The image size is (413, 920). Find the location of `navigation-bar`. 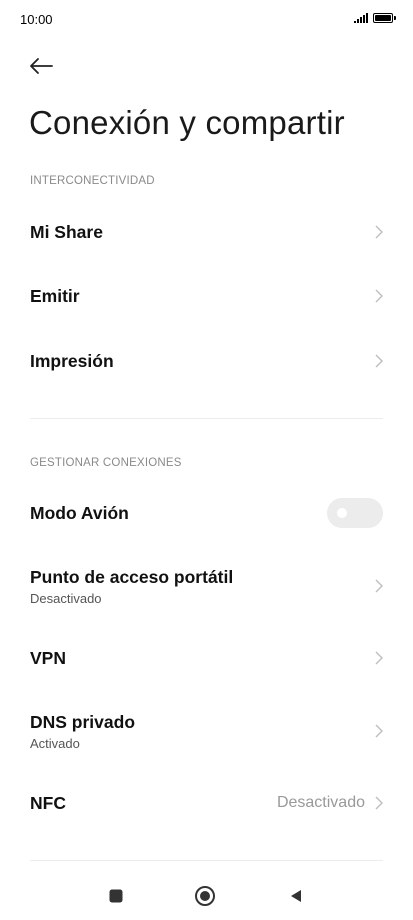

navigation-bar is located at coordinates (206, 896).